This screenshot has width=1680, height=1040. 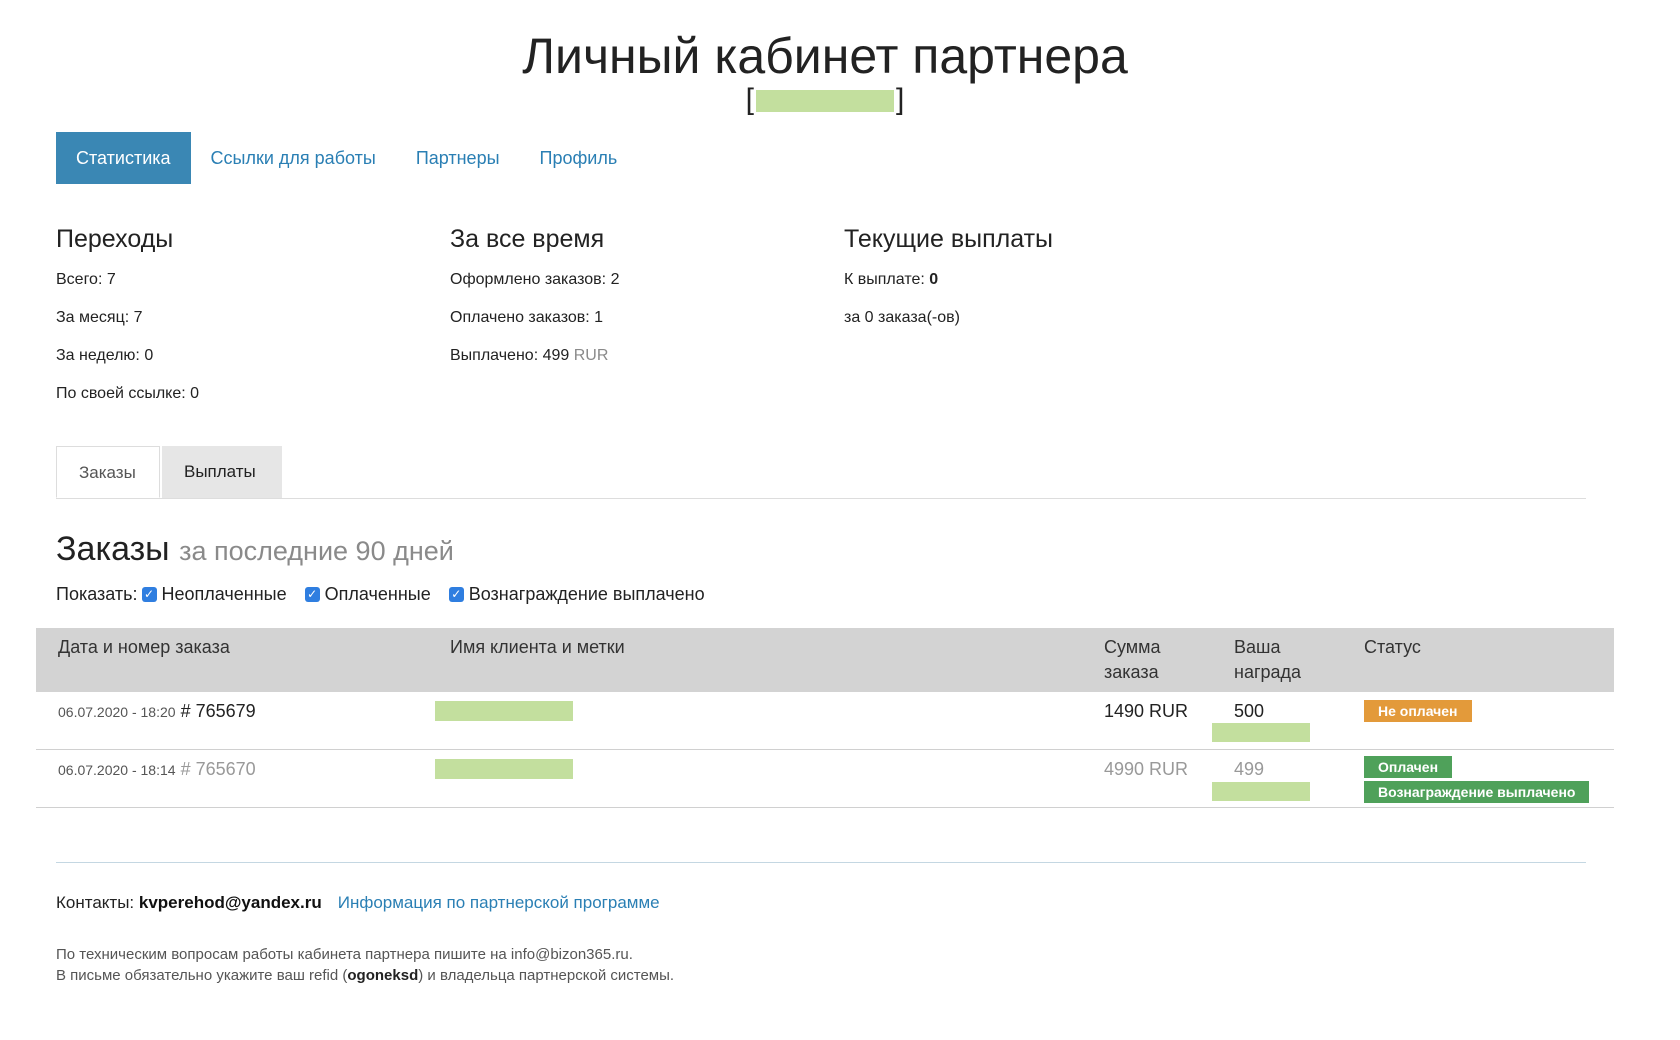 I want to click on filter-unpaid-checkbox: ✓ Неоплаченные, so click(x=214, y=594).